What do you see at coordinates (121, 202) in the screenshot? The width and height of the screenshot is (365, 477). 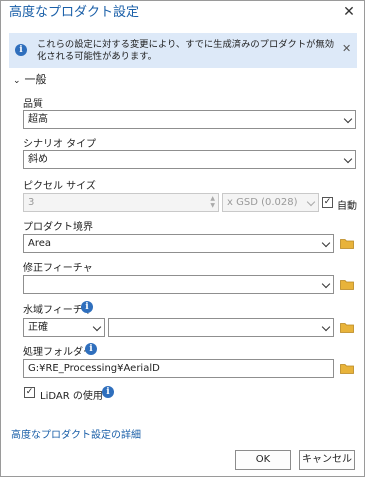 I see `pixel-size-input: 3 ▲ ▼` at bounding box center [121, 202].